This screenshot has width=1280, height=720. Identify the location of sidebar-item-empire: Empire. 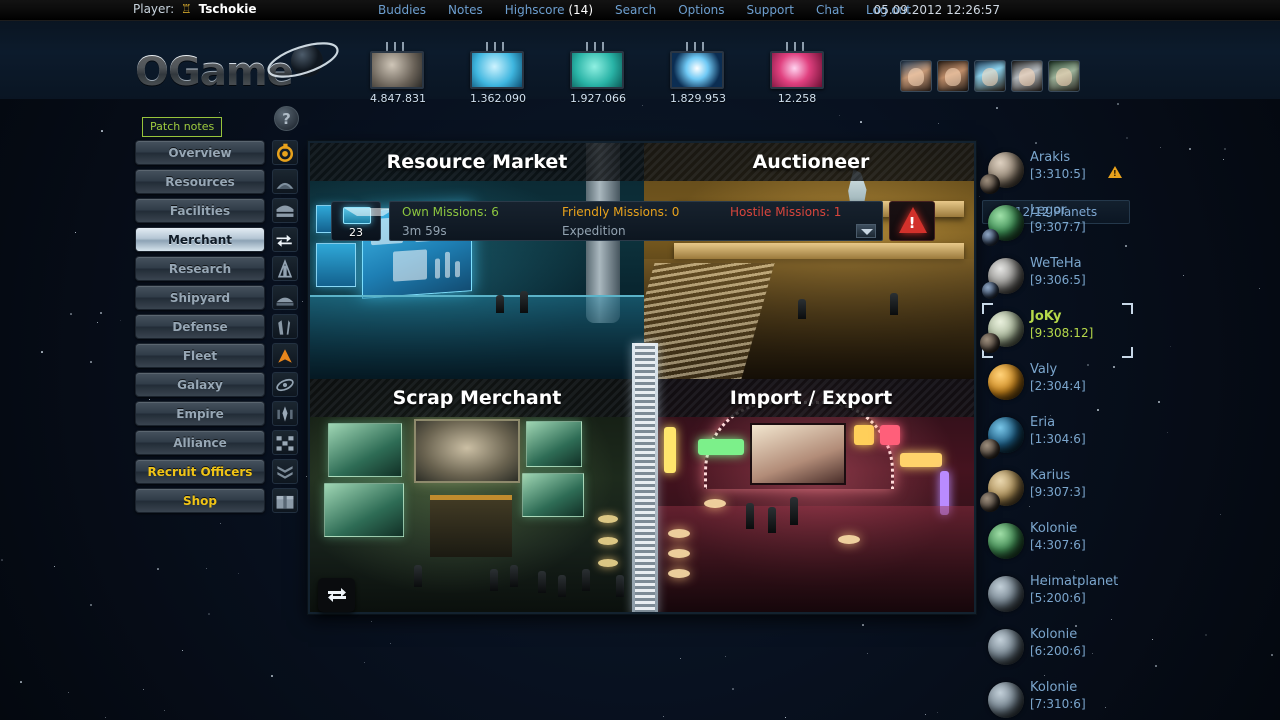
(200, 413).